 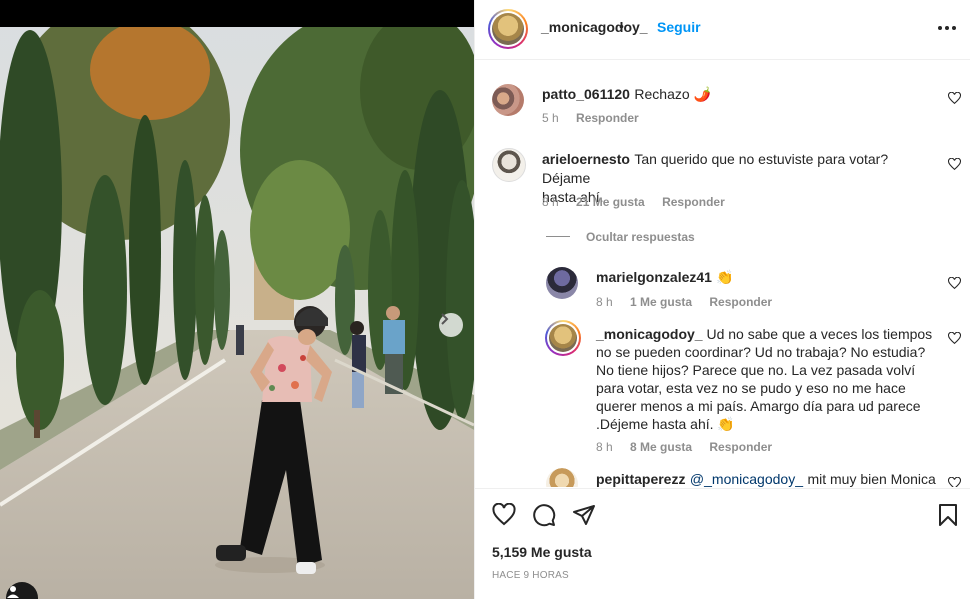 I want to click on avatar-ring, so click(x=563, y=338).